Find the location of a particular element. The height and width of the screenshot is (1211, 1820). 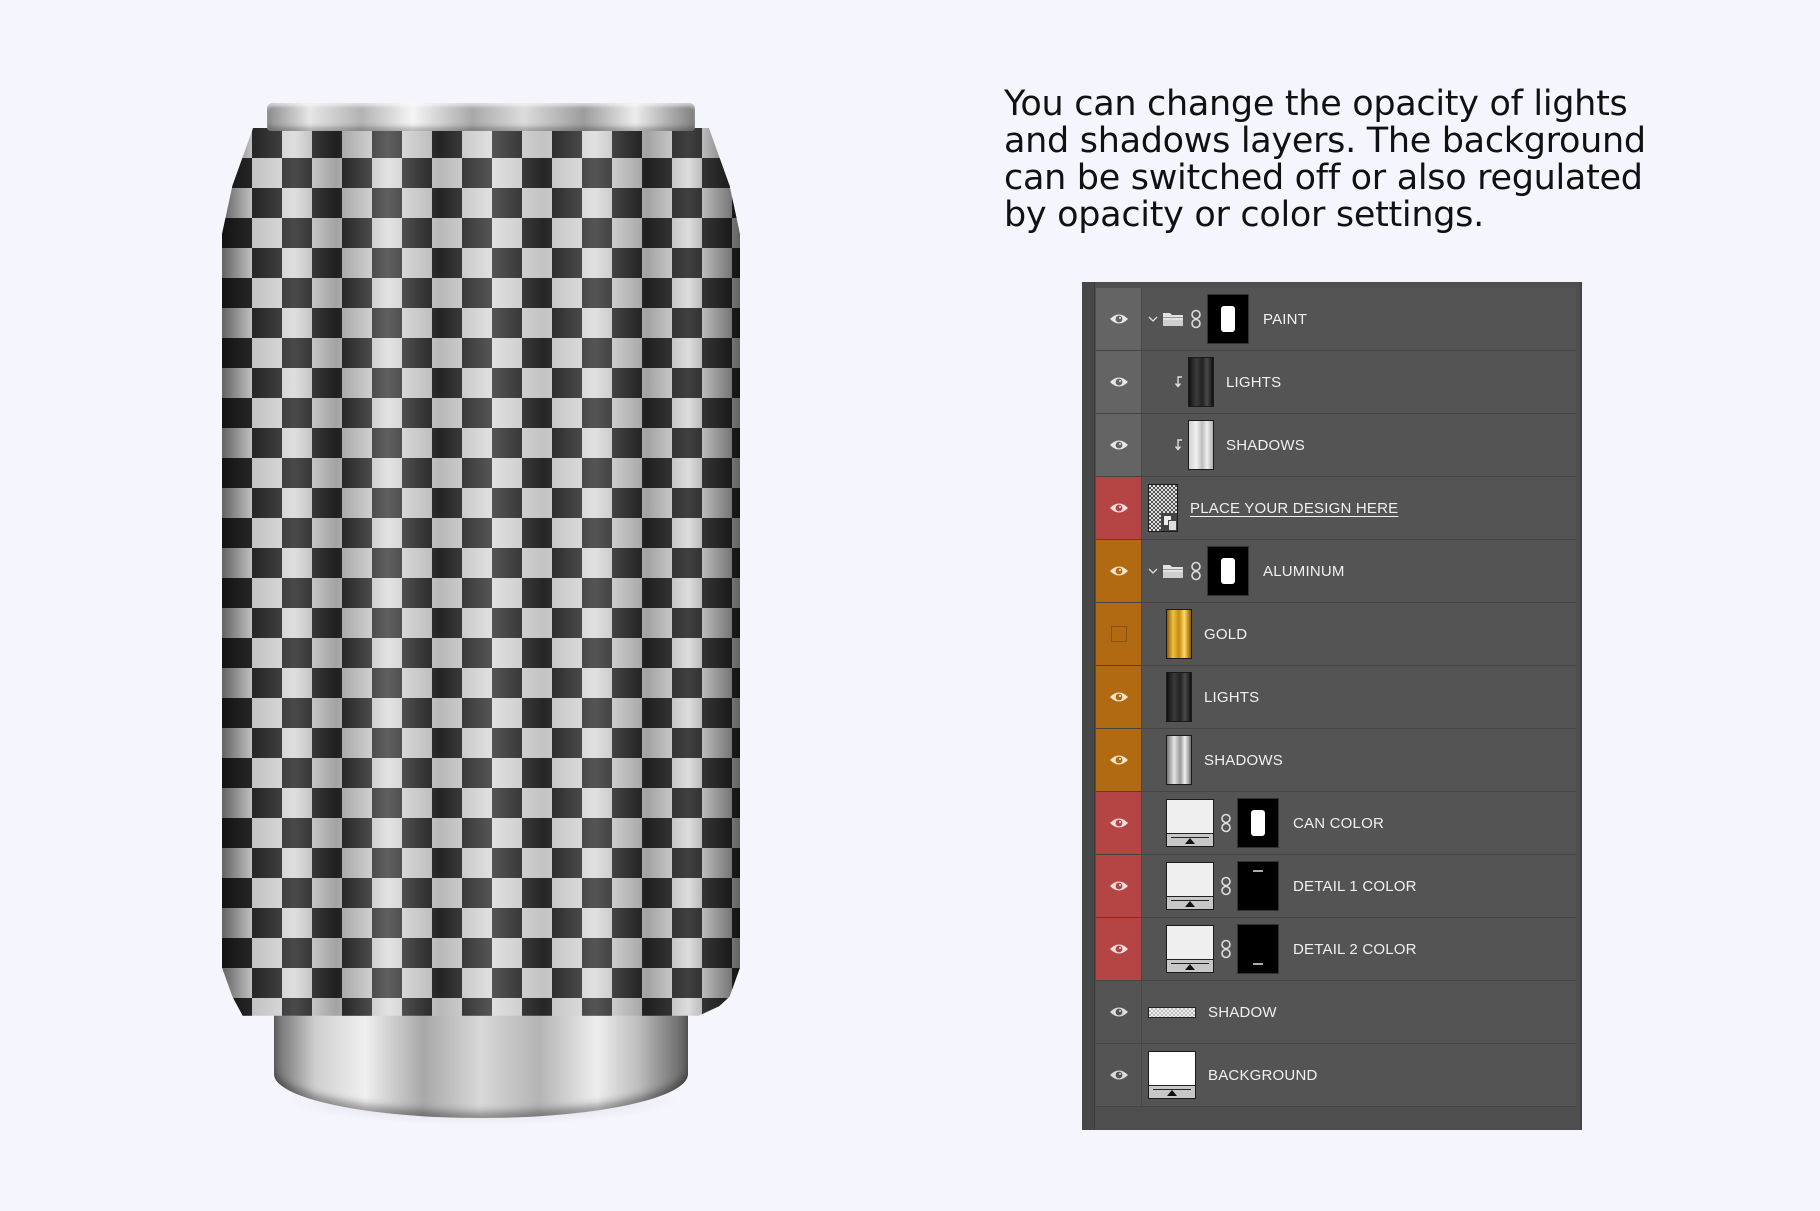

panel-left-strip is located at coordinates (1088, 706).